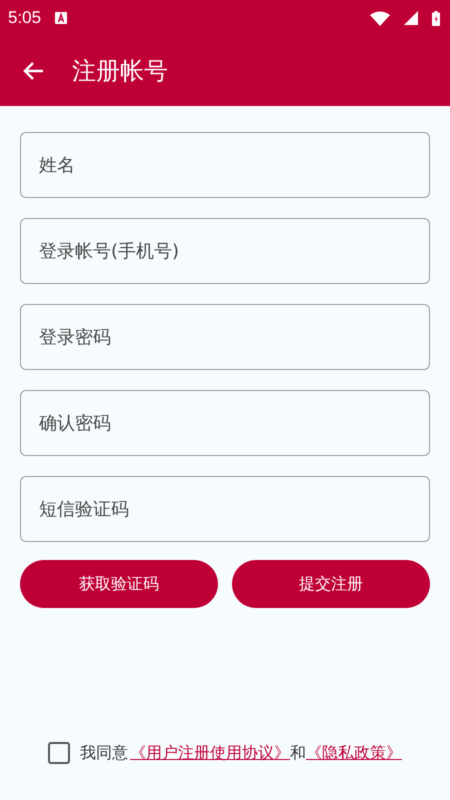  Describe the element at coordinates (225, 165) in the screenshot. I see `input-field: 姓名` at that location.